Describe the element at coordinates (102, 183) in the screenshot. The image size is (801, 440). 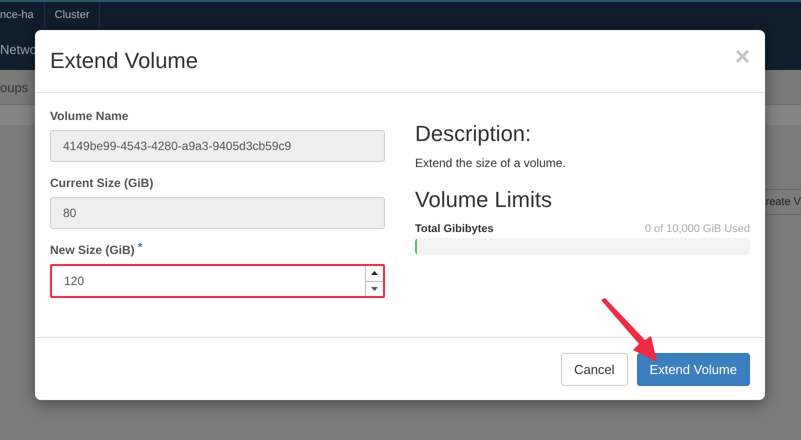
I see `field-label: Current Size (GiB)` at that location.